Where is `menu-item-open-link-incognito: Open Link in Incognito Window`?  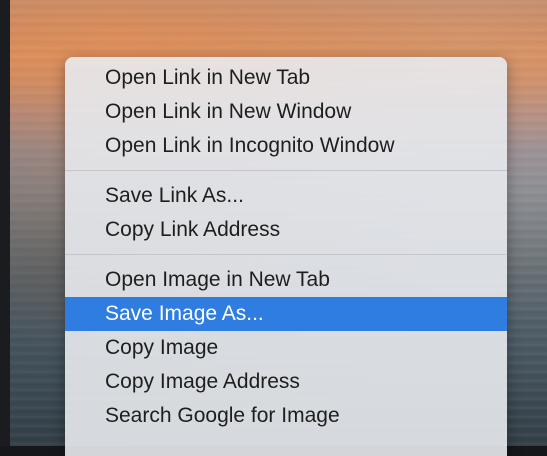 menu-item-open-link-incognito: Open Link in Incognito Window is located at coordinates (286, 146).